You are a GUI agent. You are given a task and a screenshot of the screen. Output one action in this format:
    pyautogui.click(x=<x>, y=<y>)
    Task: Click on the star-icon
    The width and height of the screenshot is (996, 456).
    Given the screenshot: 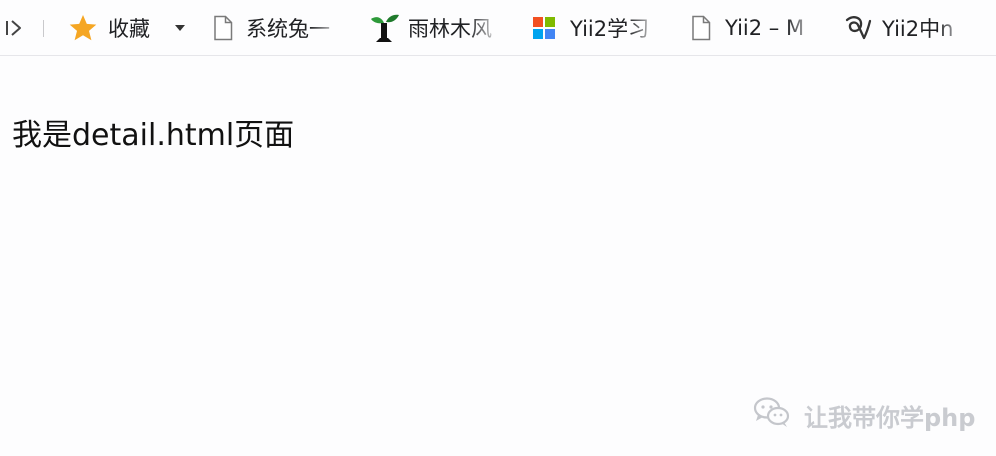 What is the action you would take?
    pyautogui.click(x=83, y=28)
    